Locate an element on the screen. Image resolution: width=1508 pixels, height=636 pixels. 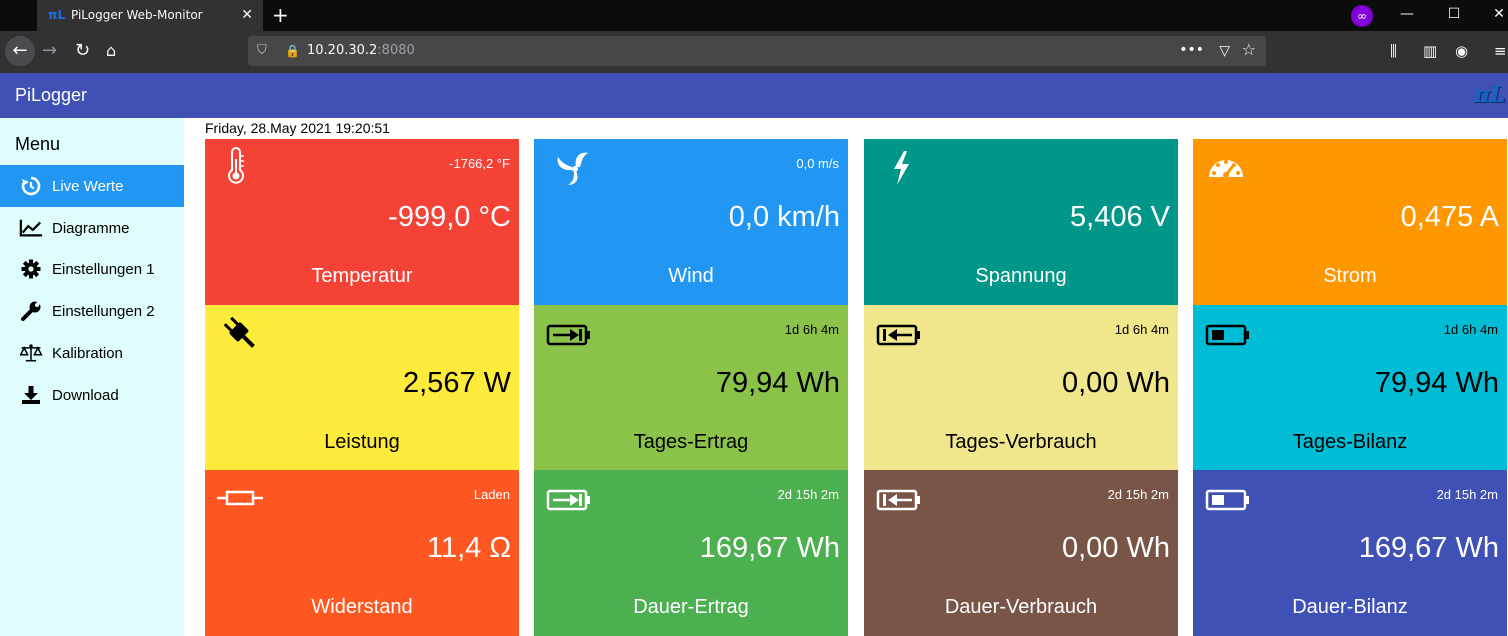
download-icon is located at coordinates (31, 395).